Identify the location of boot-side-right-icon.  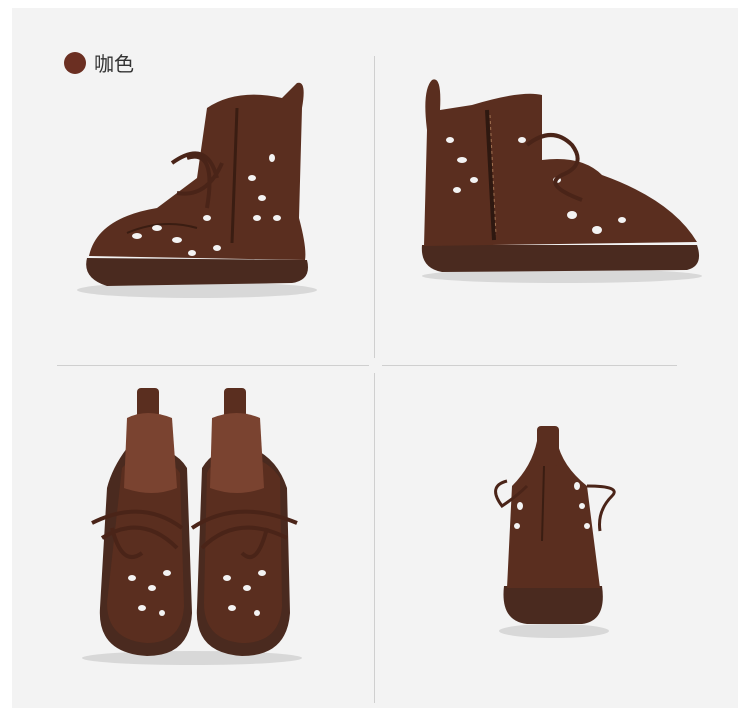
(561, 181).